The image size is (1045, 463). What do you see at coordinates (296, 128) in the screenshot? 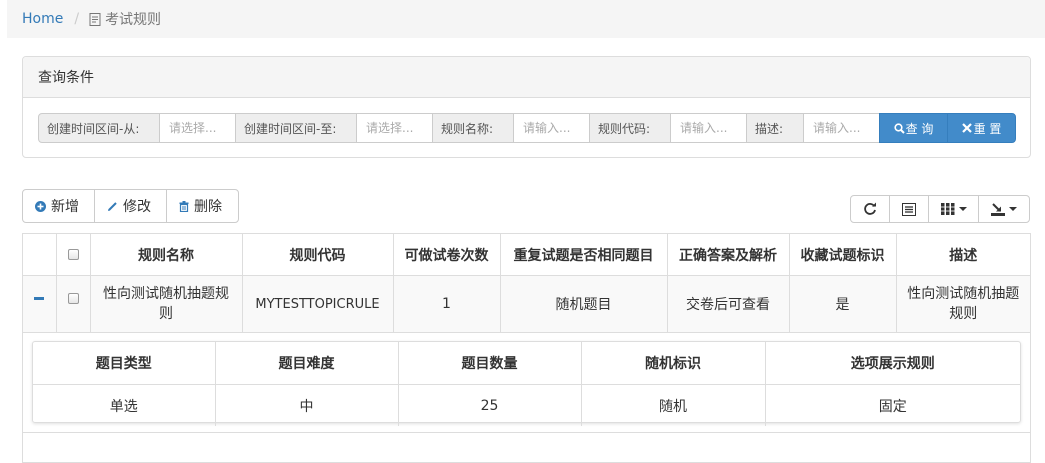
I see `created-to-label: 创建时间区间-至:` at bounding box center [296, 128].